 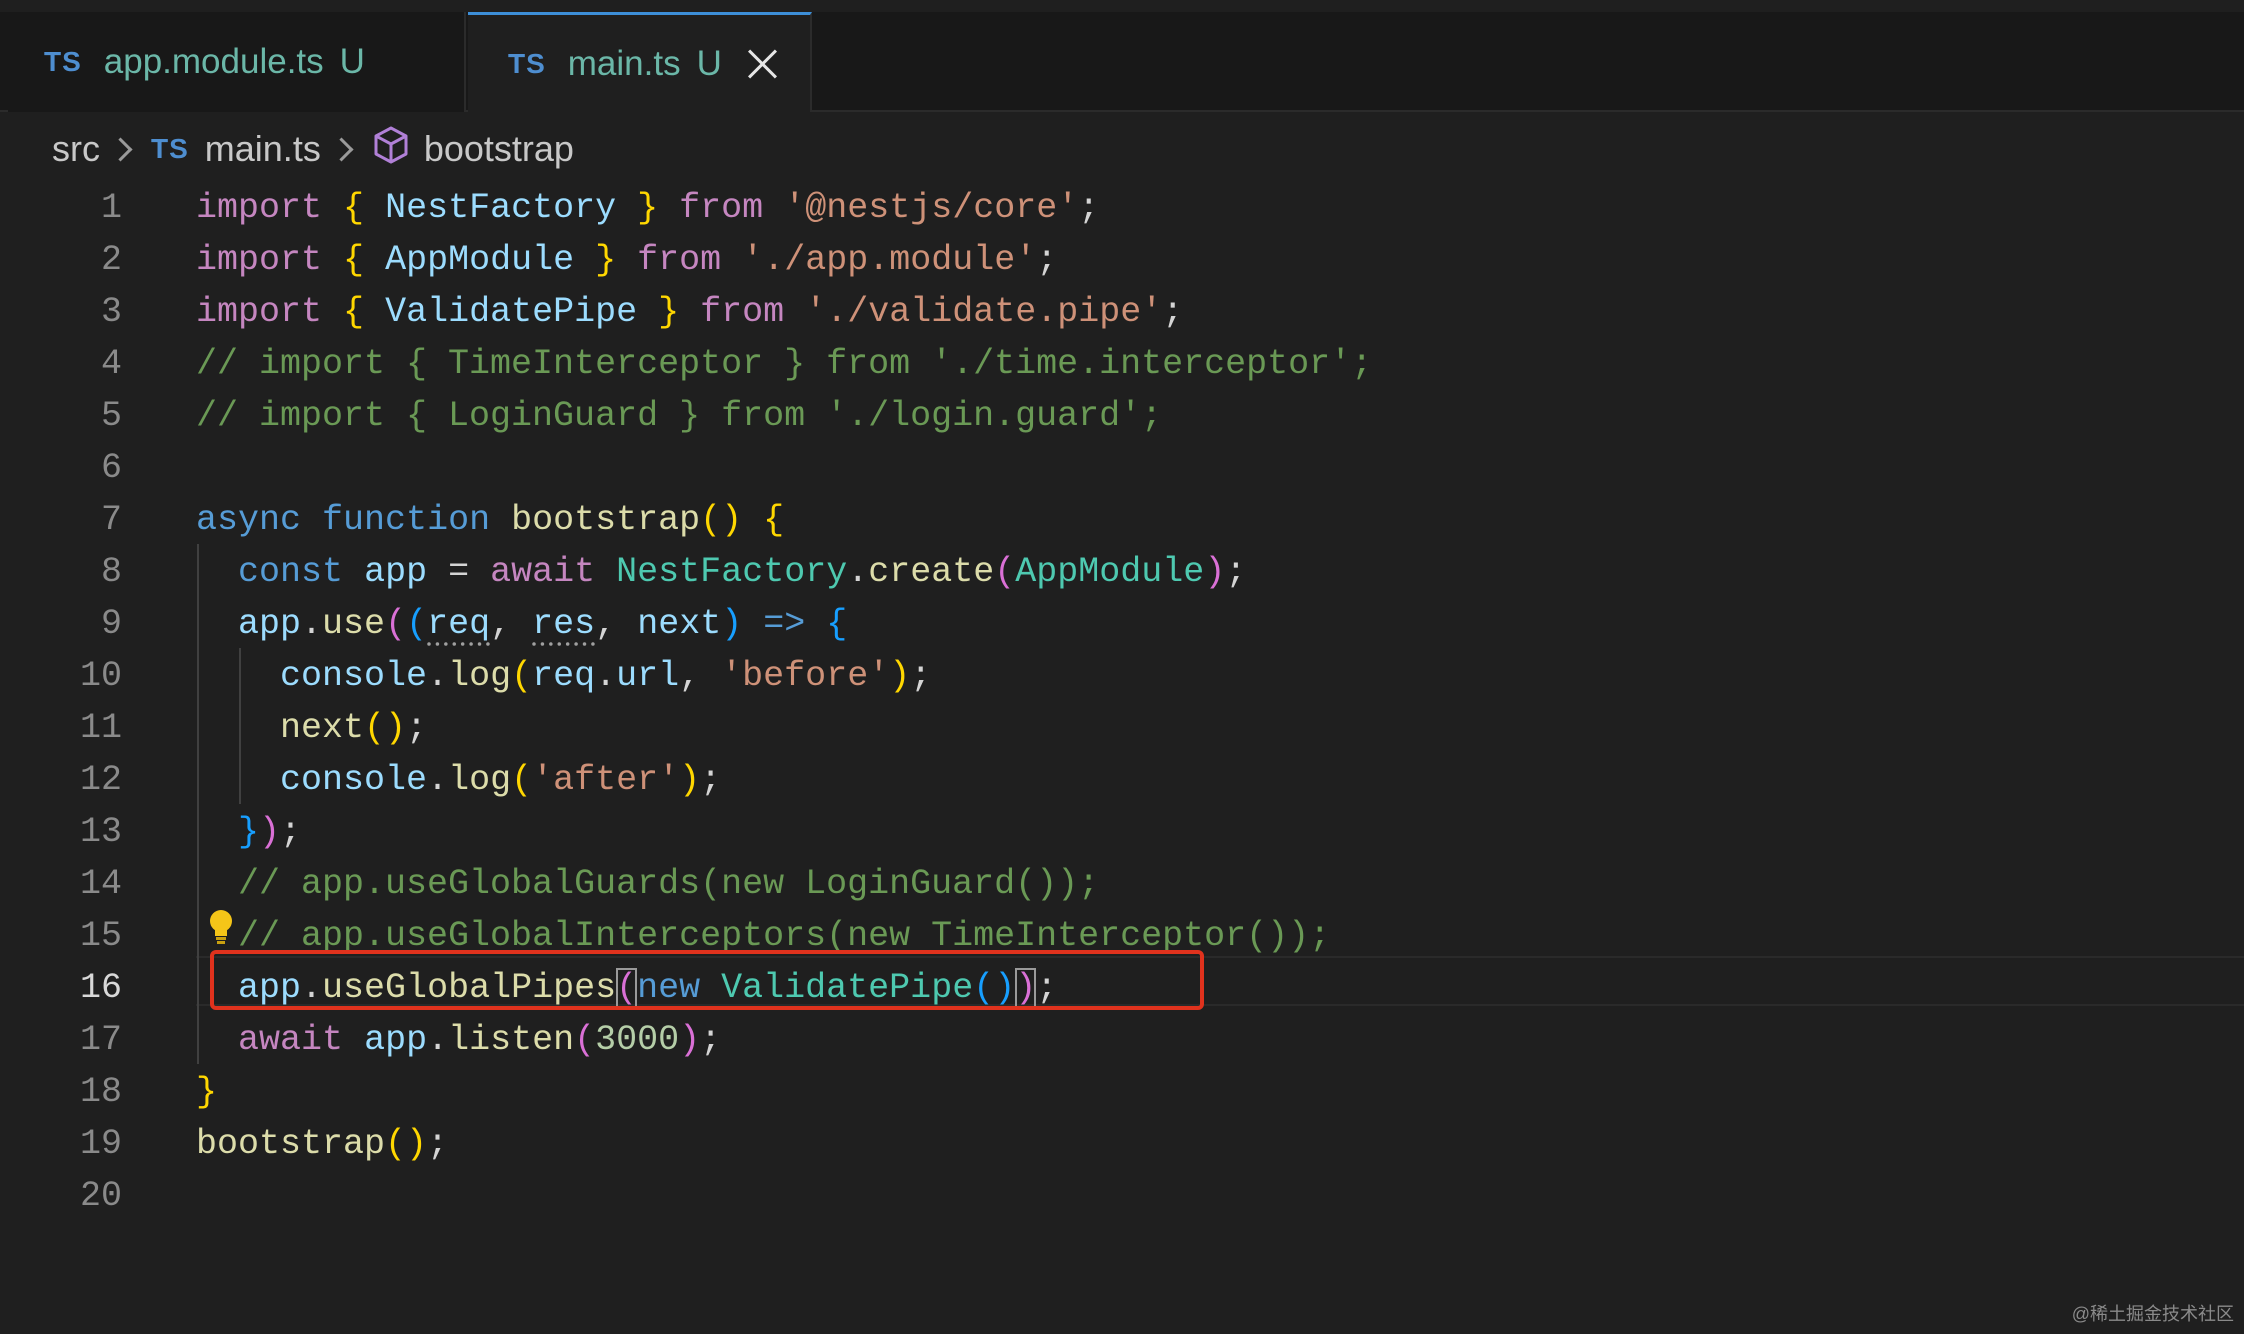 What do you see at coordinates (1122, 728) in the screenshot?
I see `code-line: 11 next();` at bounding box center [1122, 728].